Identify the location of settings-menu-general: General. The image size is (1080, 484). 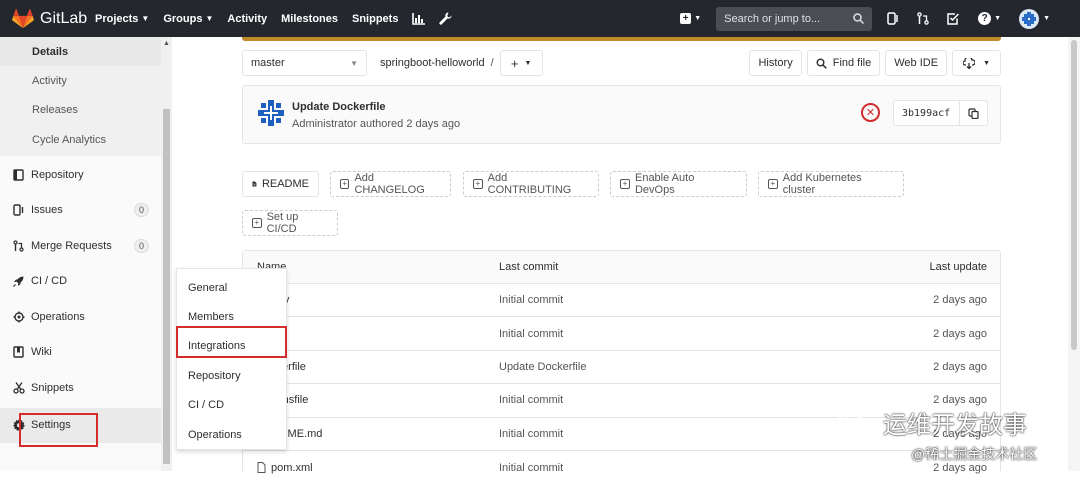
(231, 287).